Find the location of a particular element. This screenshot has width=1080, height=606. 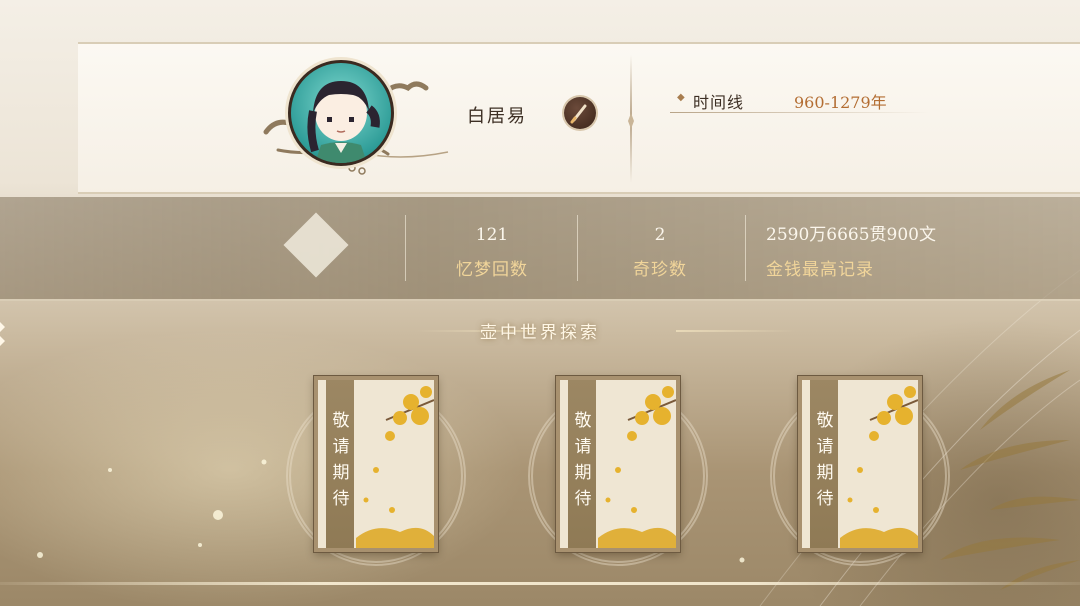

stat-money-record: 2590万6665贯900文 金钱最高记录 is located at coordinates (866, 252).